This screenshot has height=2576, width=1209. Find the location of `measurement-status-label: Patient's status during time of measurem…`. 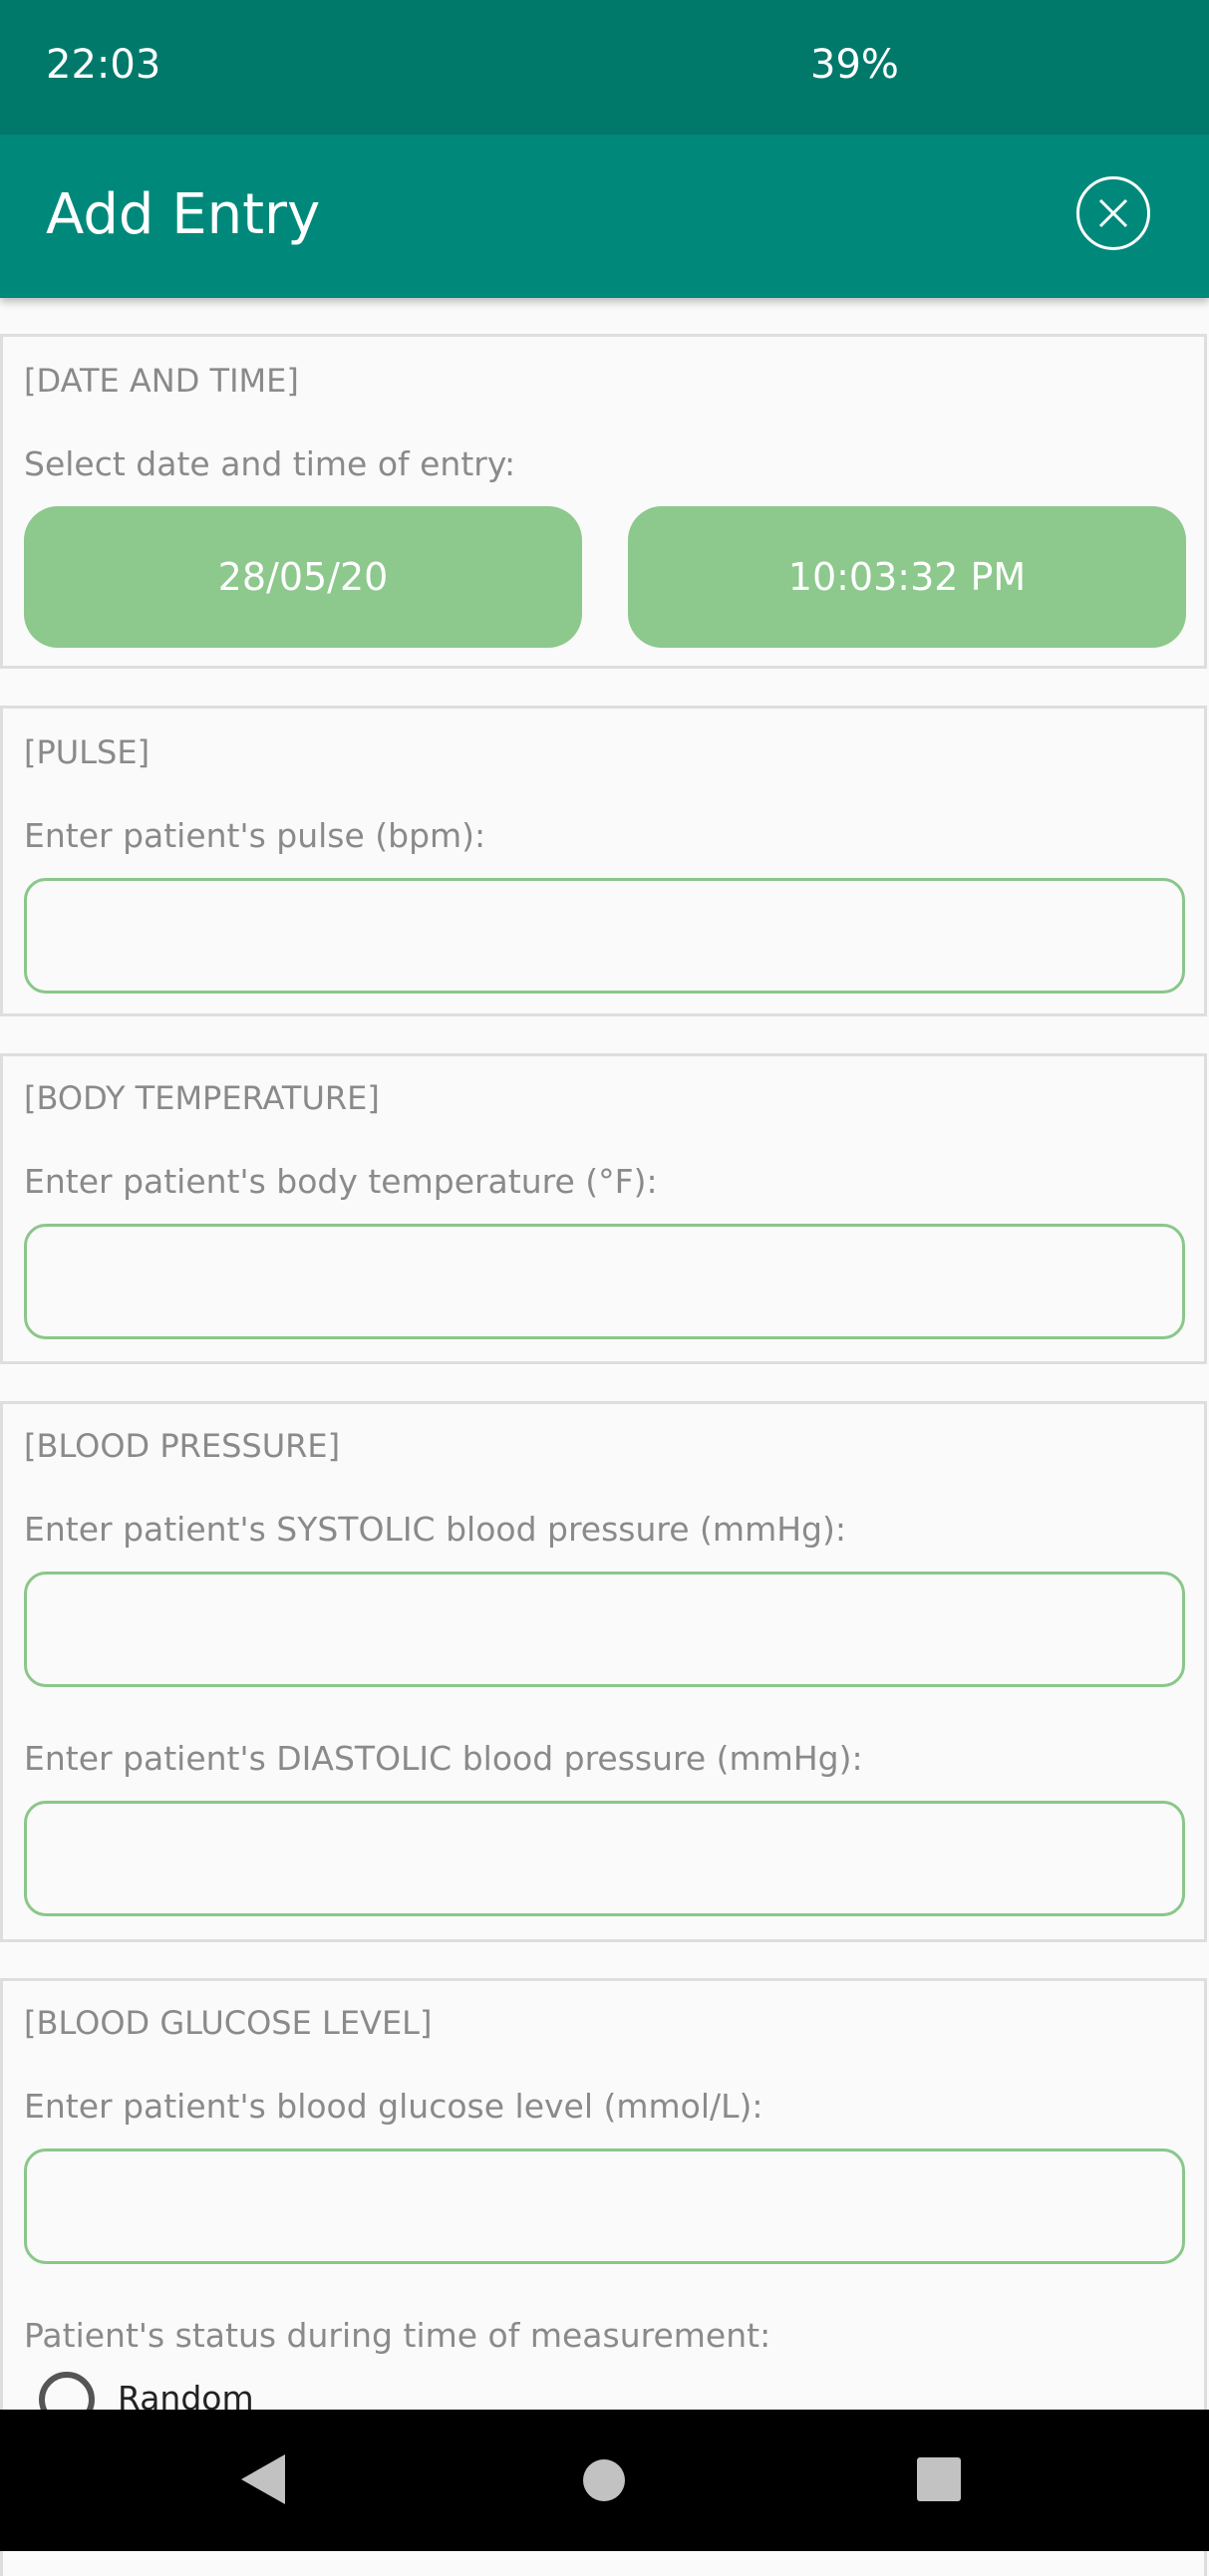

measurement-status-label: Patient's status during time of measurem… is located at coordinates (397, 2335).